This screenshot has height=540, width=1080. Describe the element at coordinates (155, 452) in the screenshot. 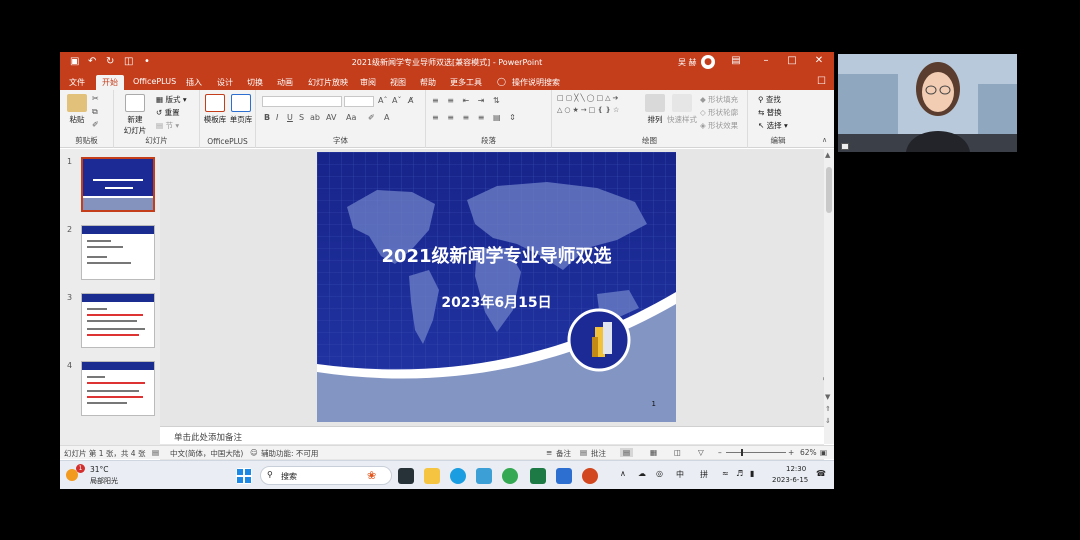

I see `spelling-icon: ▤` at that location.